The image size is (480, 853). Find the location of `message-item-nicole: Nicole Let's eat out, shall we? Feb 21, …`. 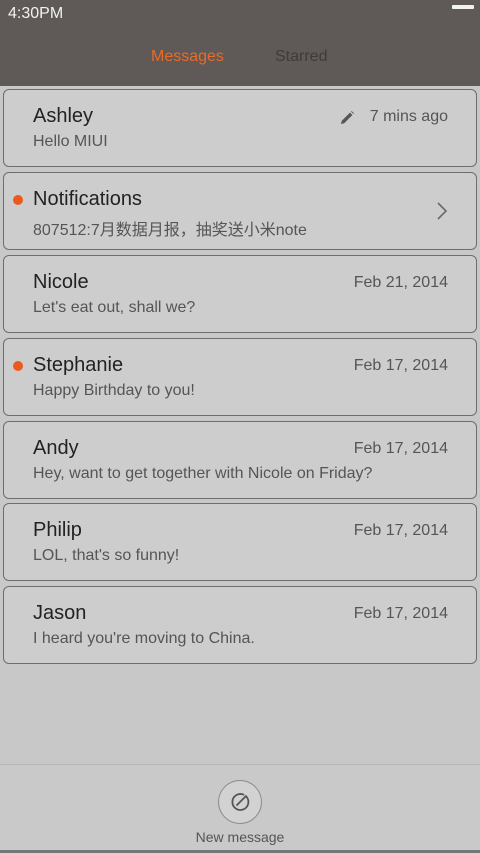

message-item-nicole: Nicole Let's eat out, shall we? Feb 21, … is located at coordinates (240, 294).